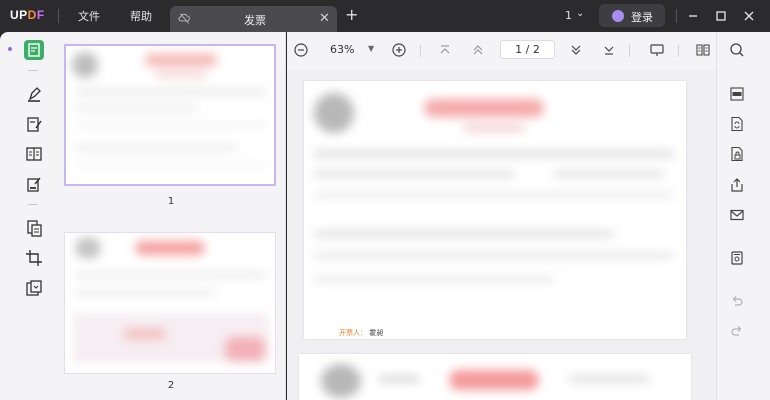  I want to click on undo-icon, so click(737, 302).